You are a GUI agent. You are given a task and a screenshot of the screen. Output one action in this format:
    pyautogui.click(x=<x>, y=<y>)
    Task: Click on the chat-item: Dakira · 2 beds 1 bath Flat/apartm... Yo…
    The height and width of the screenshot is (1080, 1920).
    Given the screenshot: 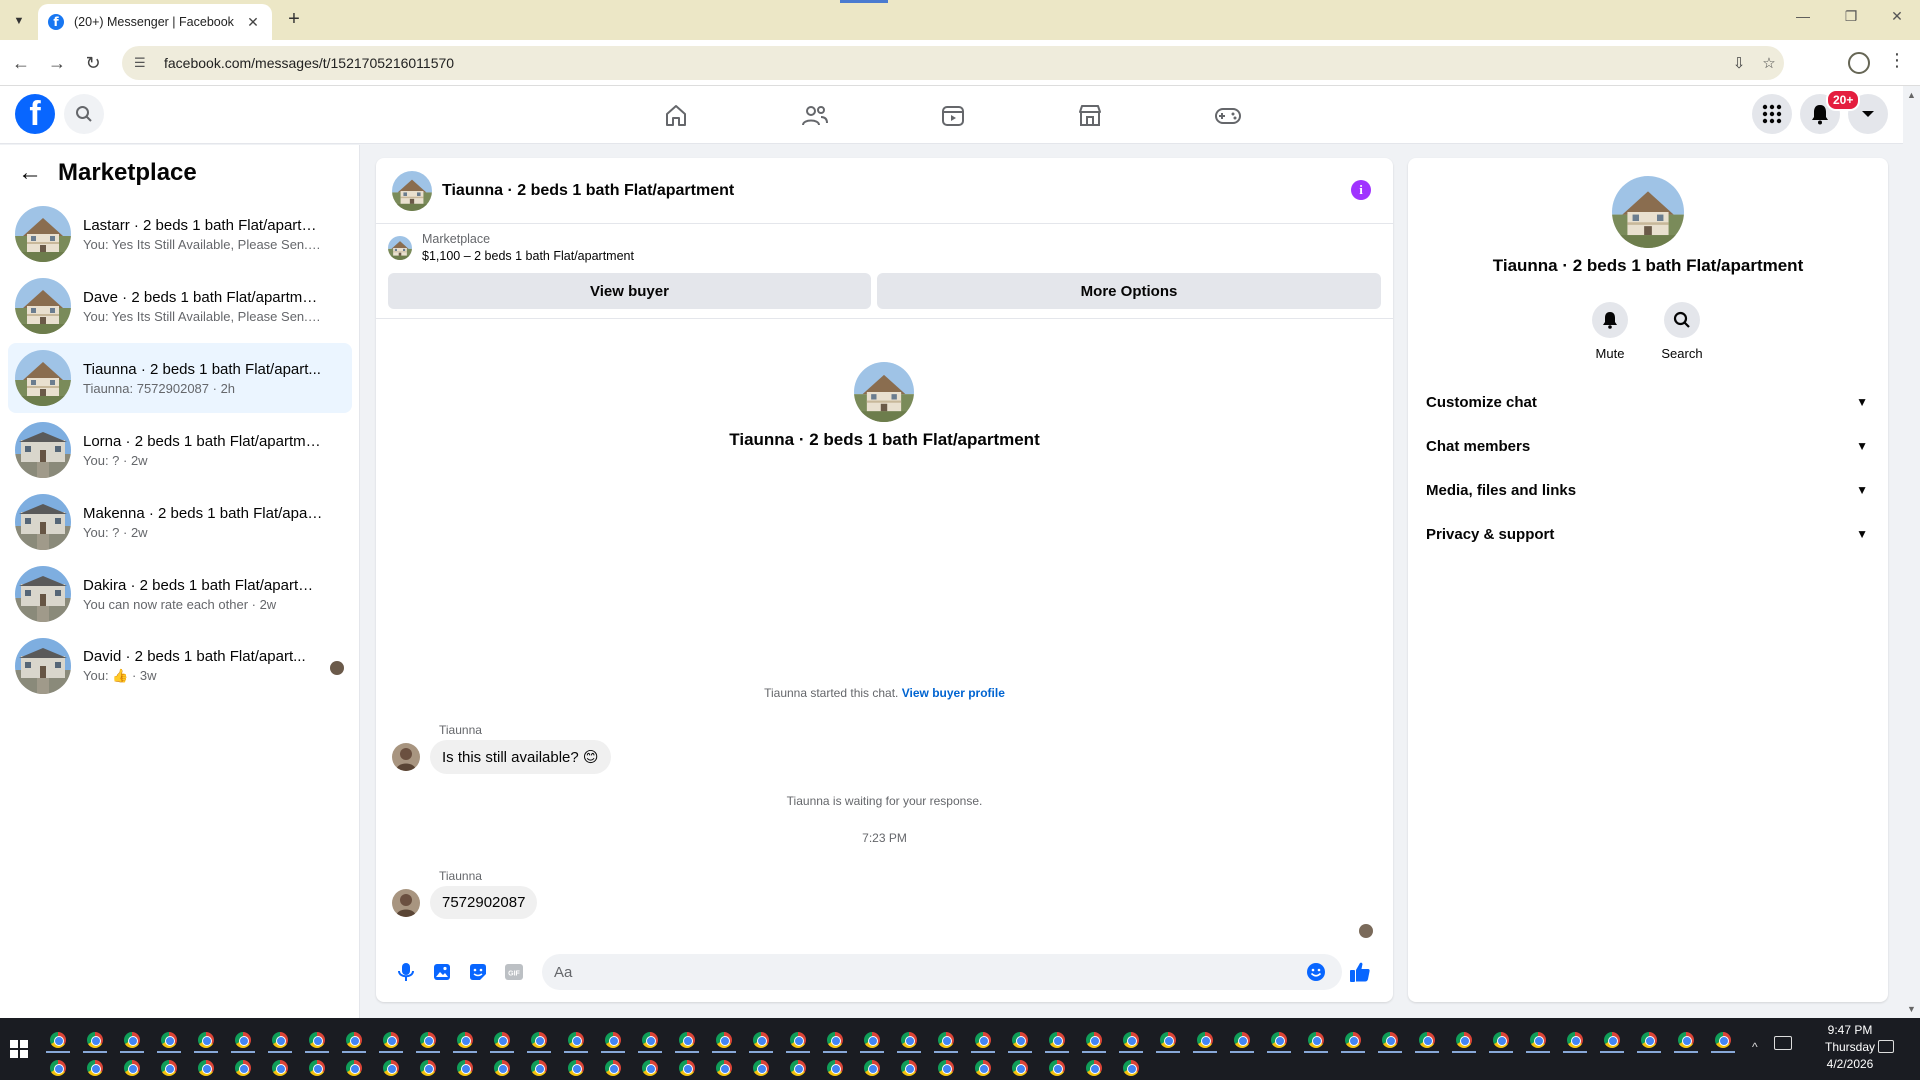 What is the action you would take?
    pyautogui.click(x=180, y=594)
    